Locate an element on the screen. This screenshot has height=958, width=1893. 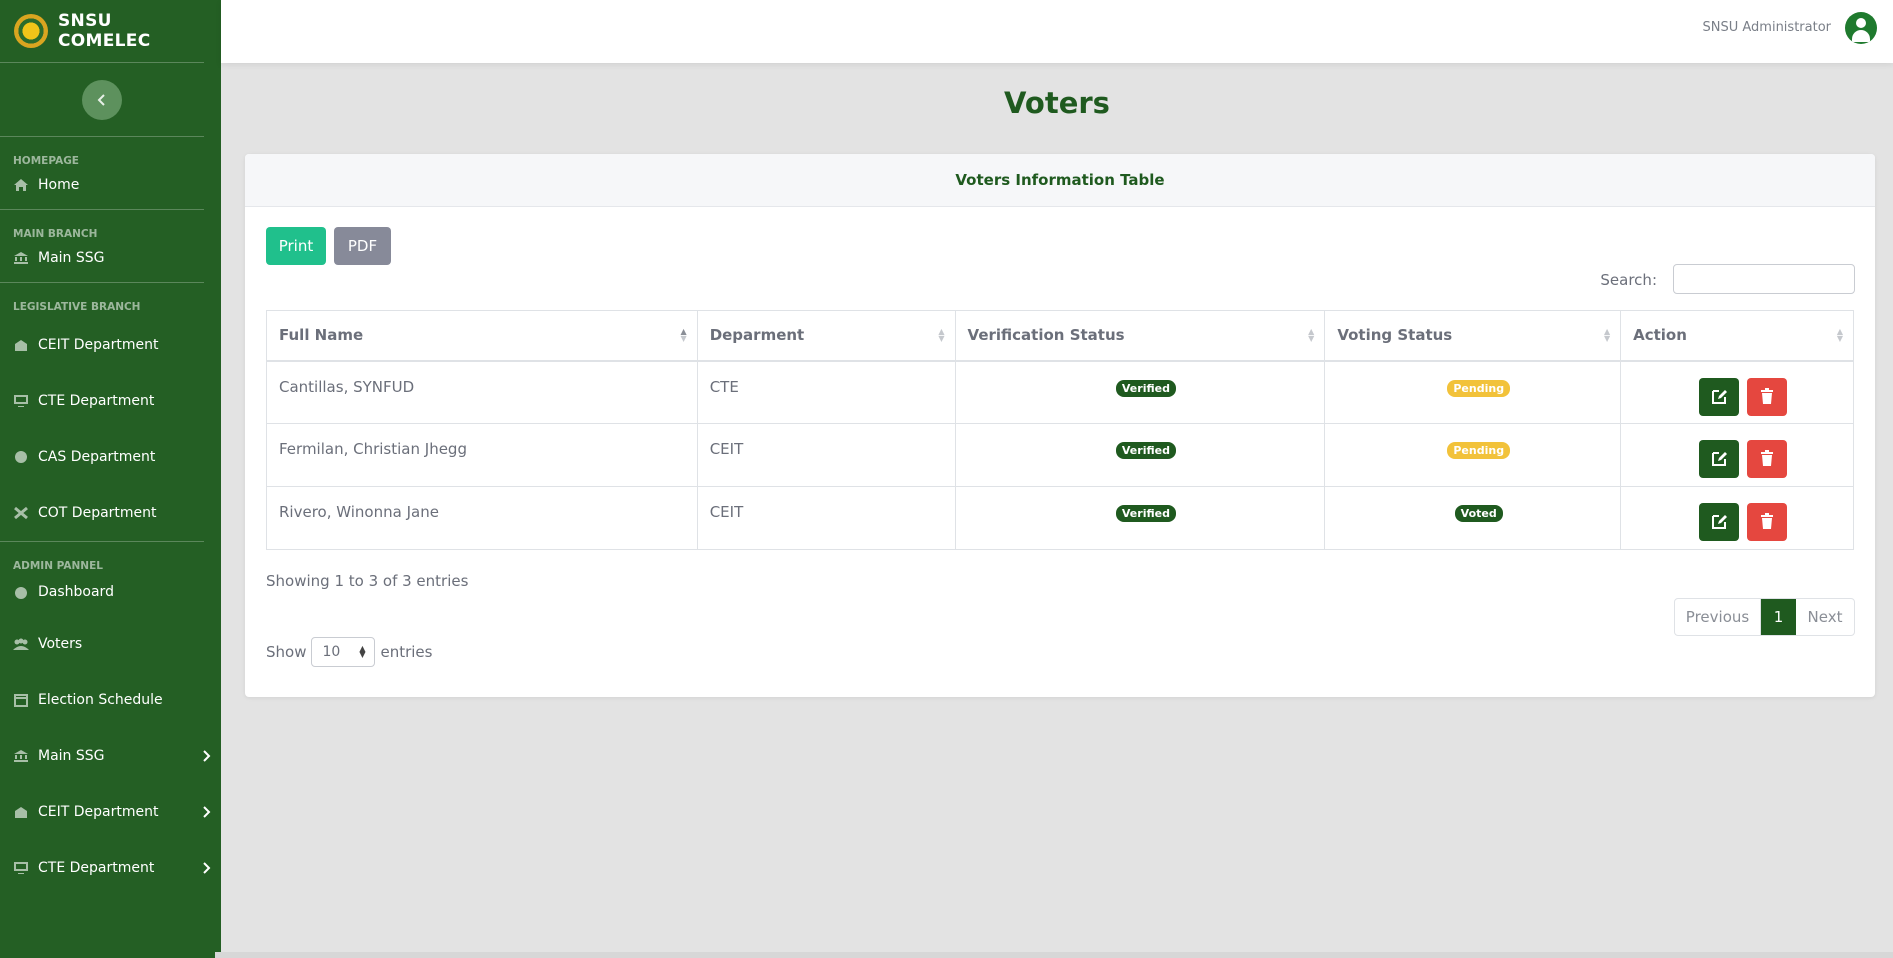
show-label: Show is located at coordinates (286, 652).